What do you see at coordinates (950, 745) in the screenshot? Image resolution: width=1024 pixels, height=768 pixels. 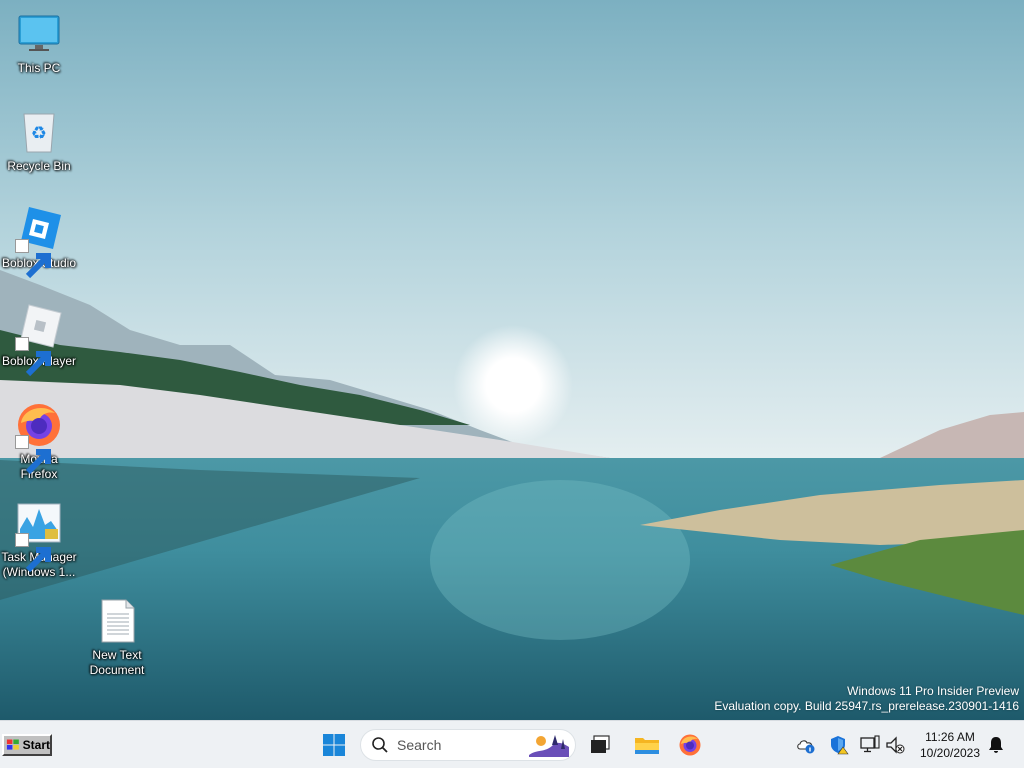 I see `system-clock: 11:26 AM 10/20/2023` at bounding box center [950, 745].